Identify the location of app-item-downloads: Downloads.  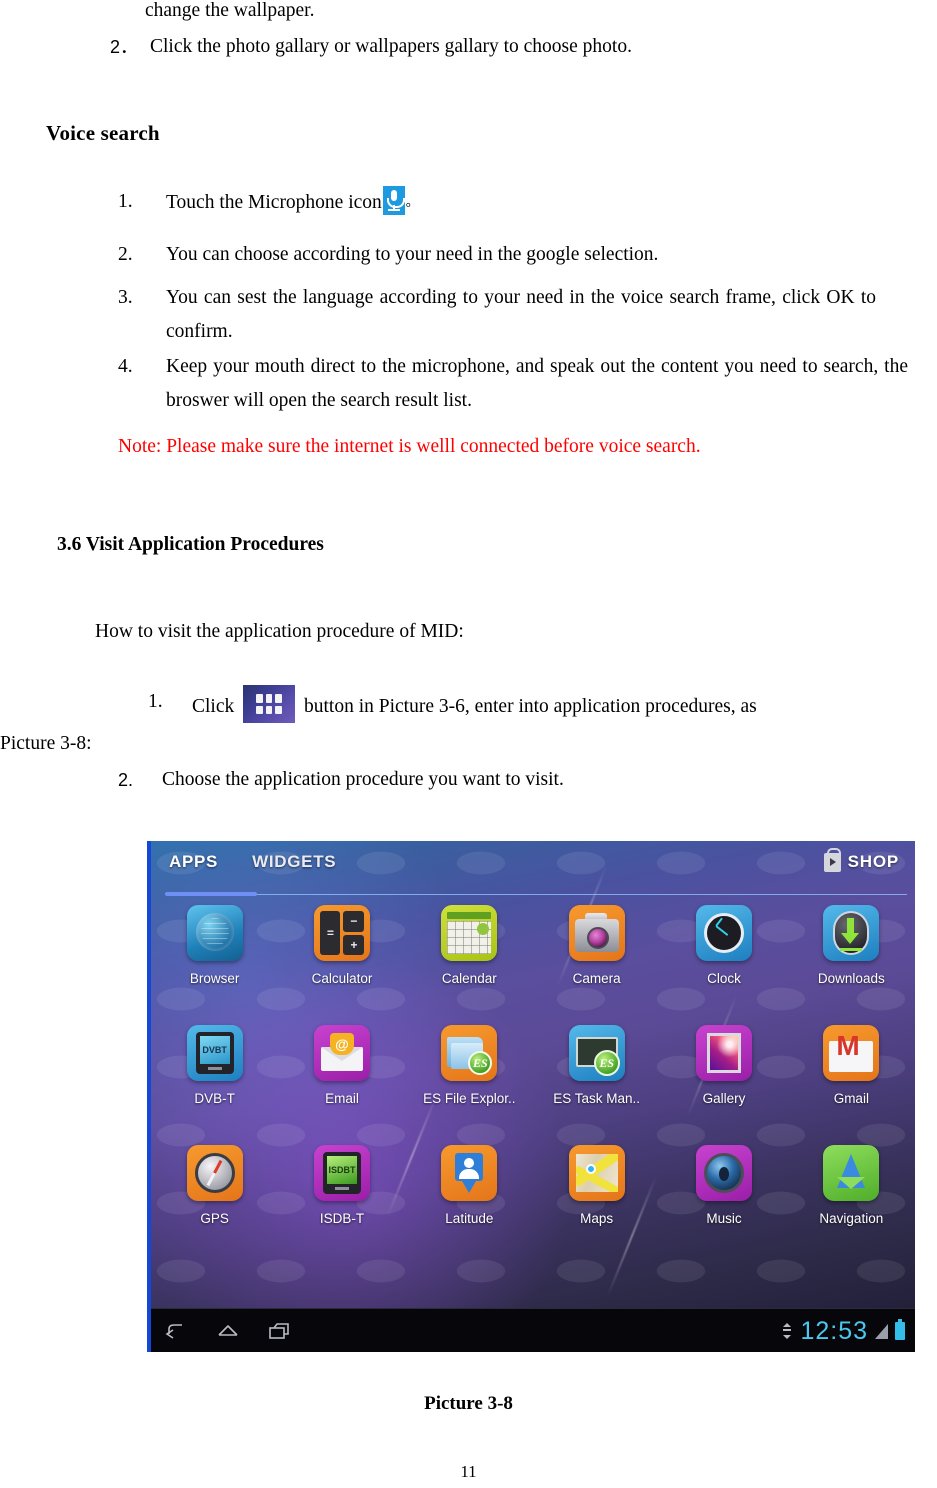
(851, 959).